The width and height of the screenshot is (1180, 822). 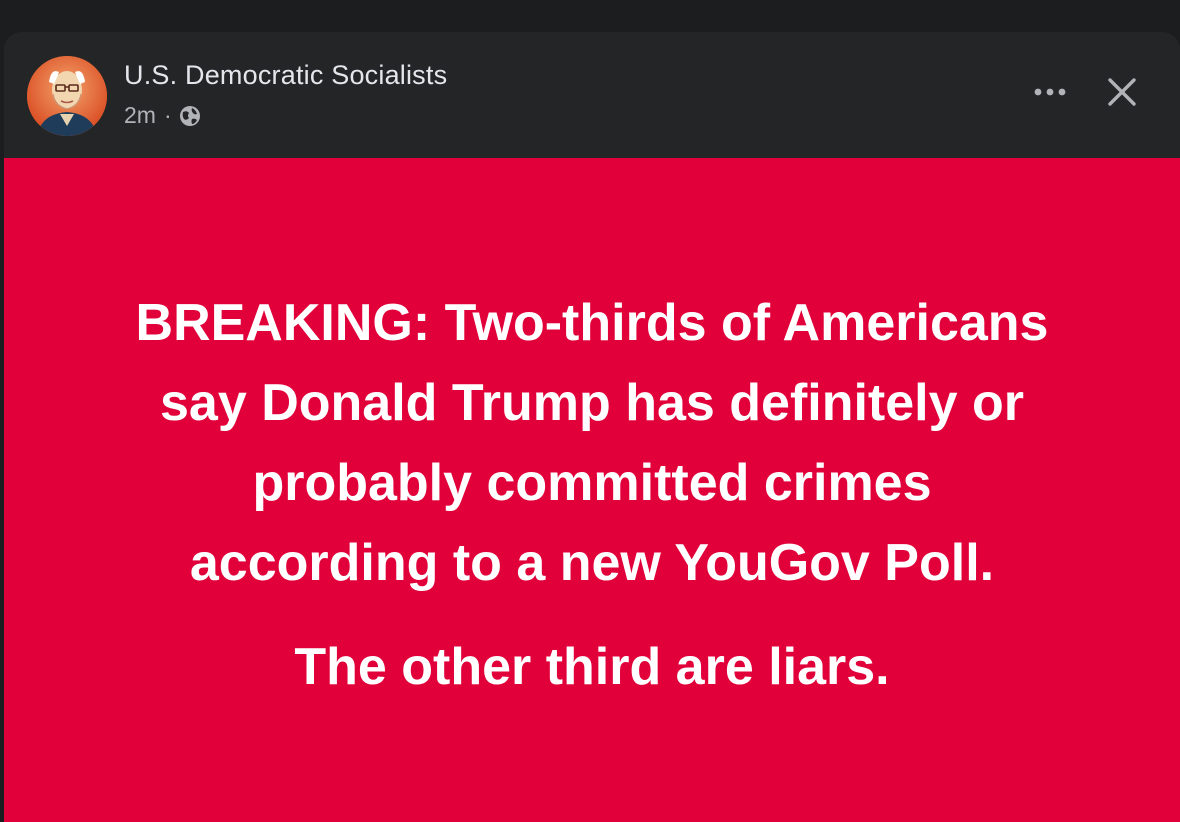 I want to click on portrait-avatar-icon, so click(x=67, y=96).